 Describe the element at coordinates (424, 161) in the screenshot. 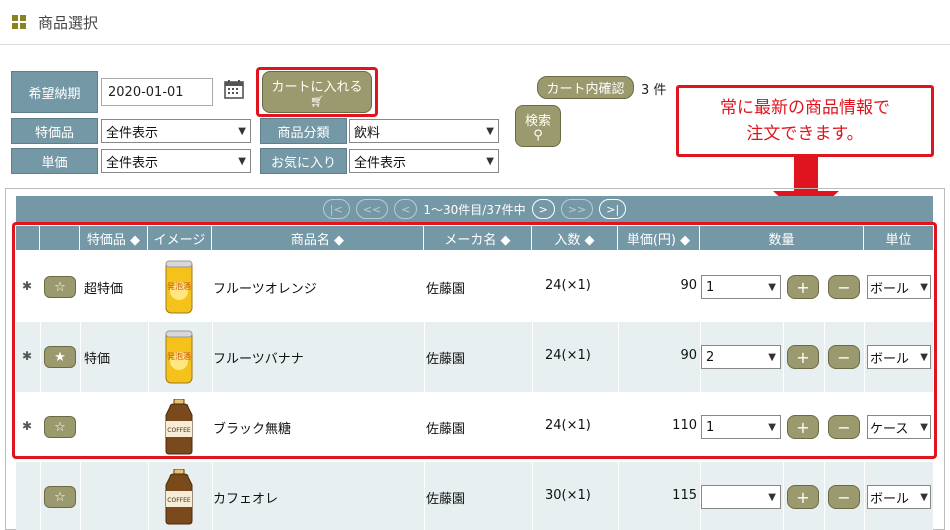

I see `favorite-select: 全件表示 ▼` at that location.